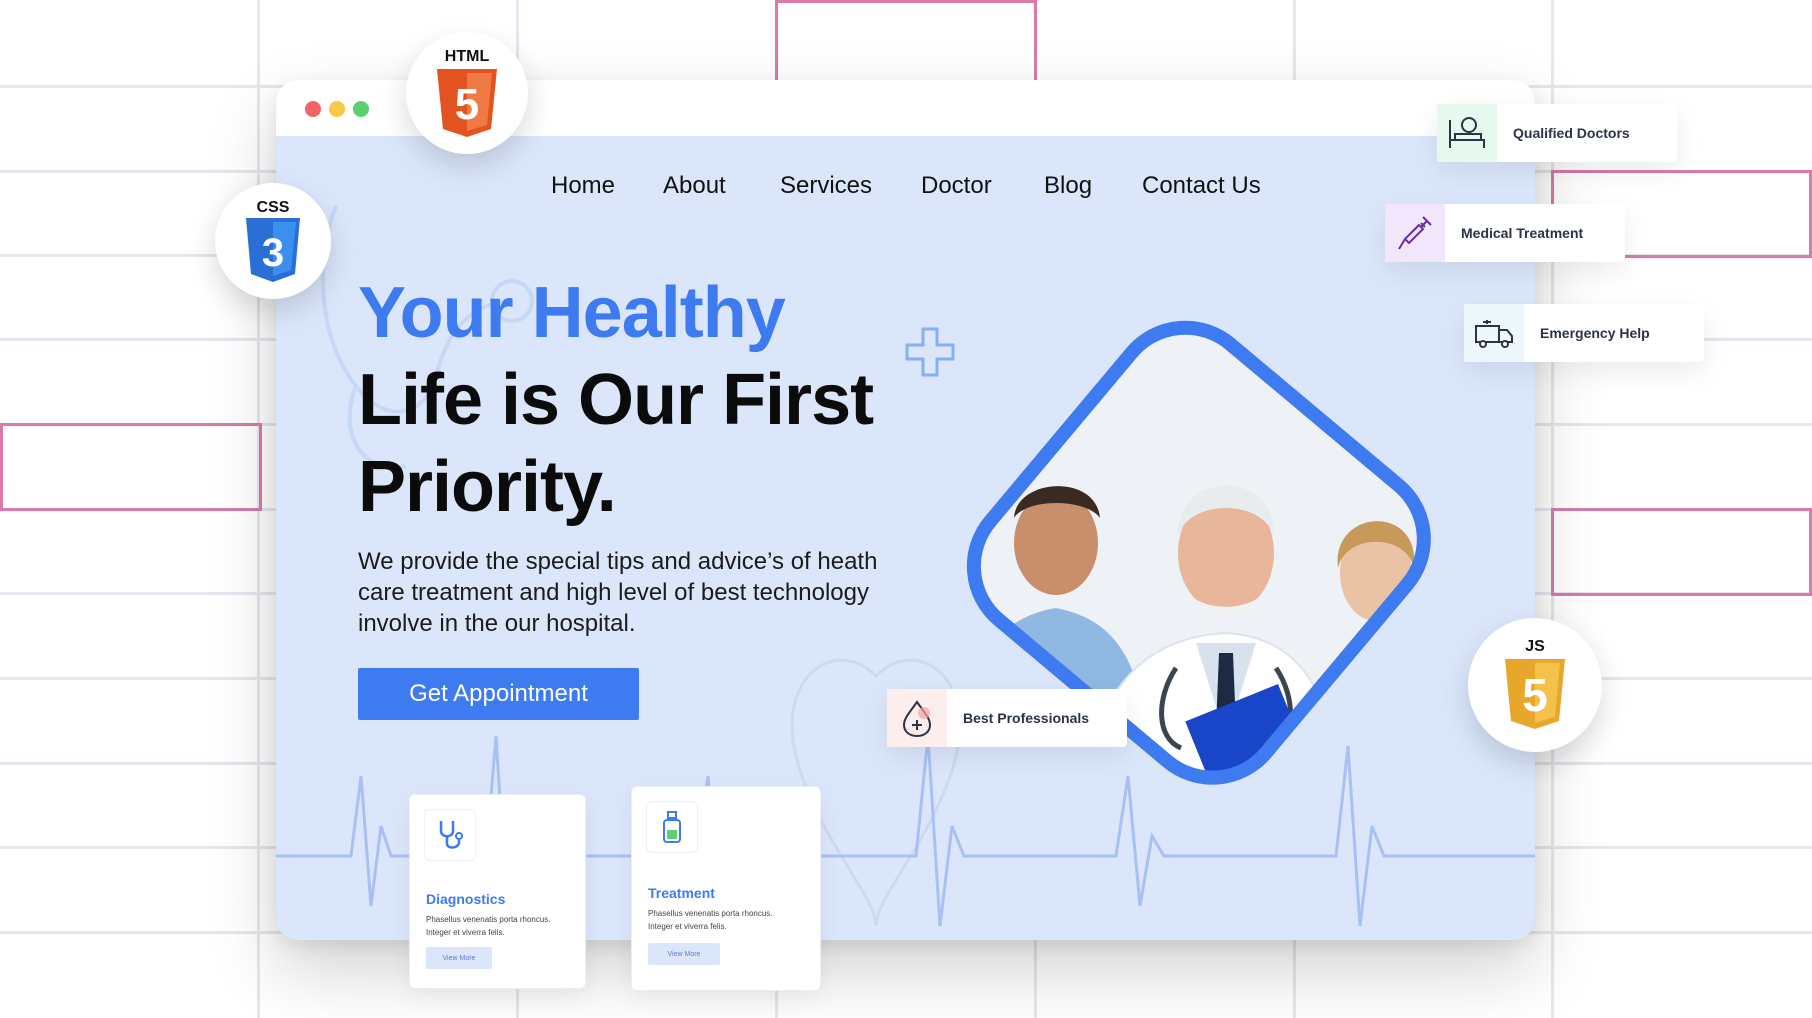 The width and height of the screenshot is (1812, 1018). Describe the element at coordinates (1571, 133) in the screenshot. I see `qualified-doctors-label: Qualified Doctors` at that location.